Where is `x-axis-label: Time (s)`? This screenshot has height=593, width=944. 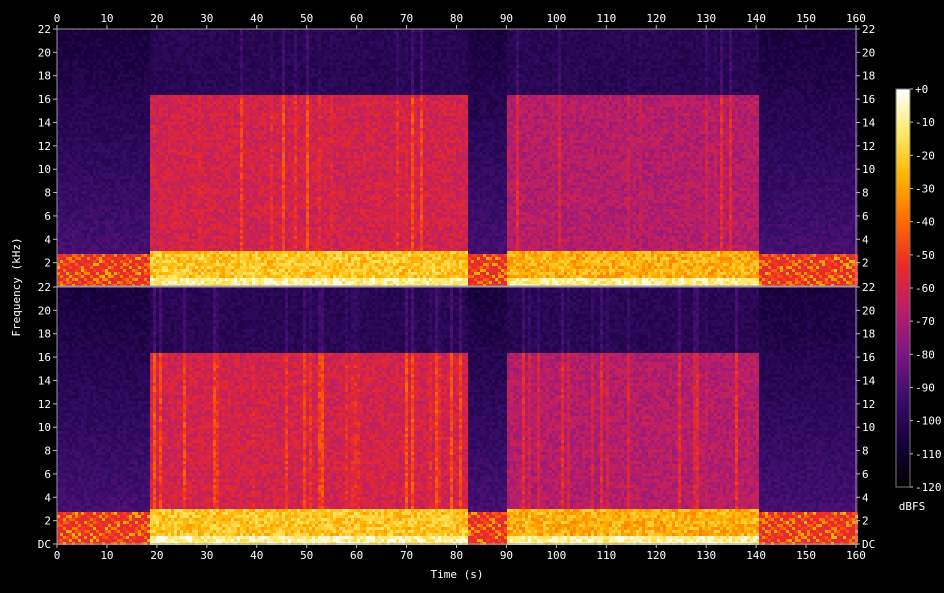 x-axis-label: Time (s) is located at coordinates (457, 574).